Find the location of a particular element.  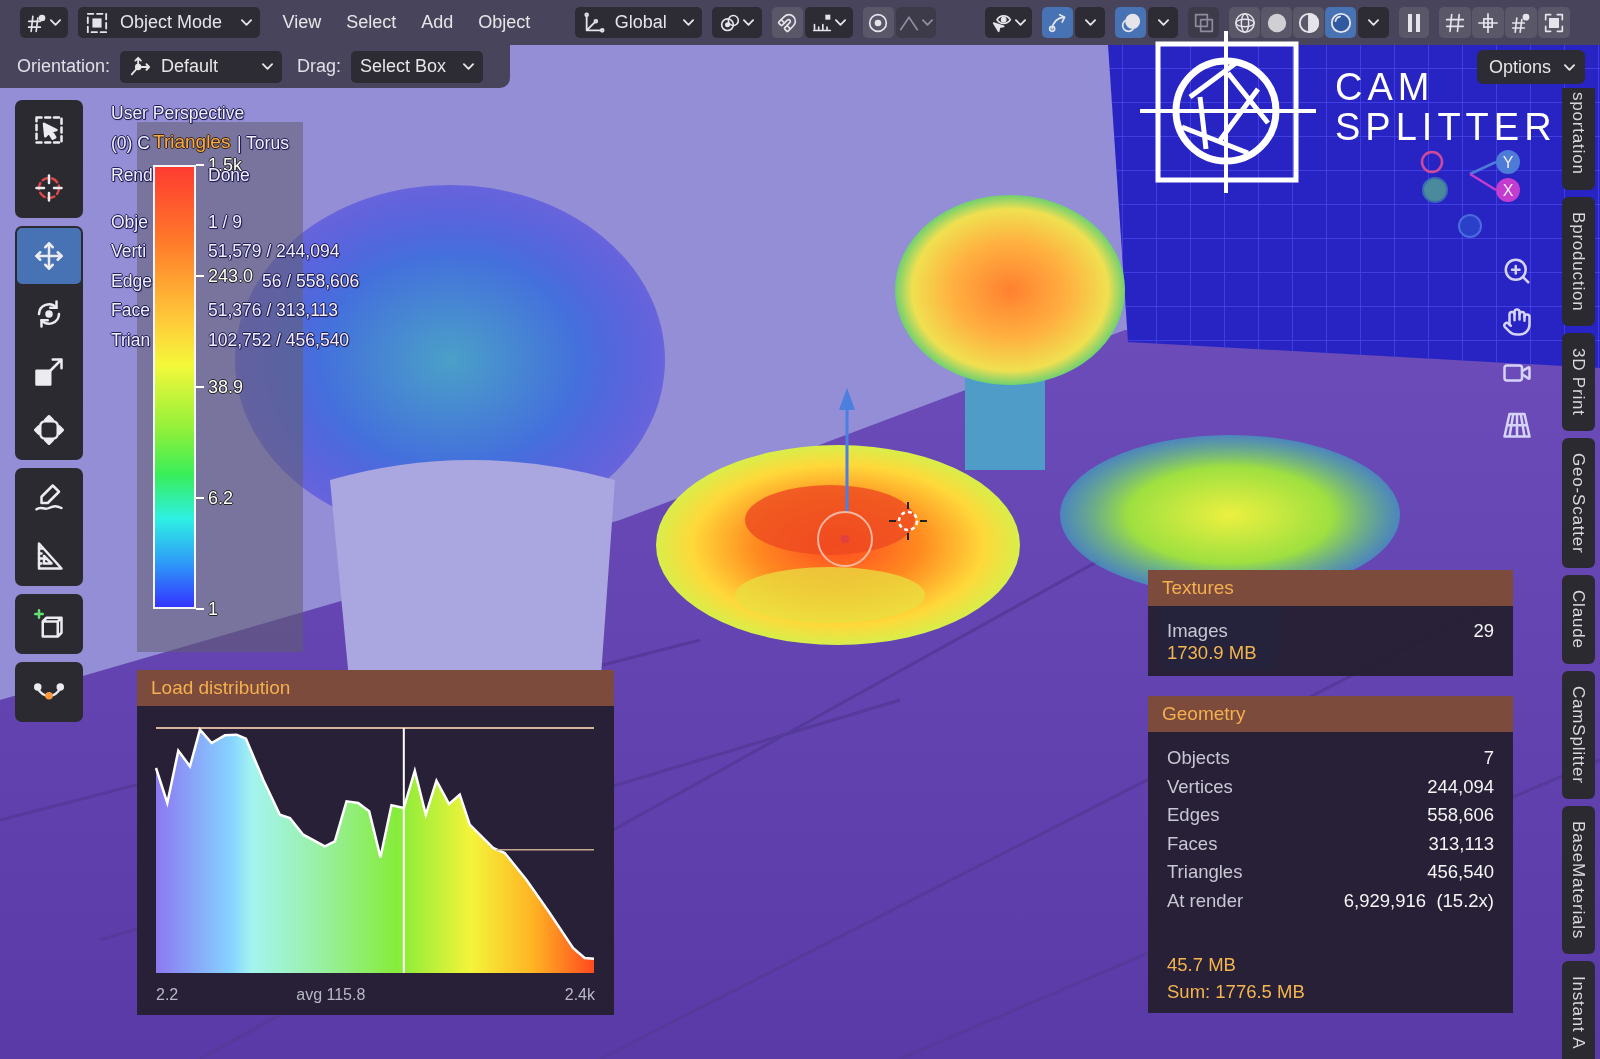

transform-gizmo is located at coordinates (845, 477).